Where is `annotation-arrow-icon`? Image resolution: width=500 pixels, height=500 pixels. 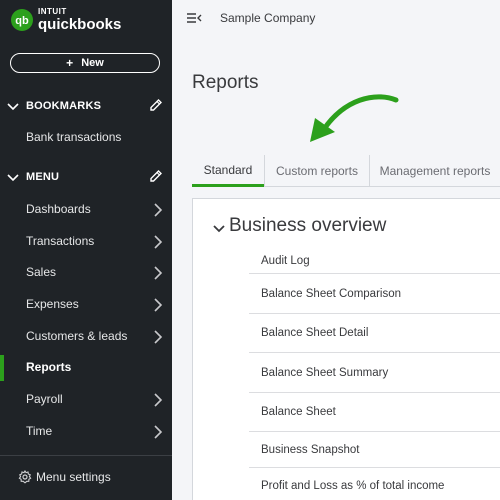
annotation-arrow-icon is located at coordinates (352, 123).